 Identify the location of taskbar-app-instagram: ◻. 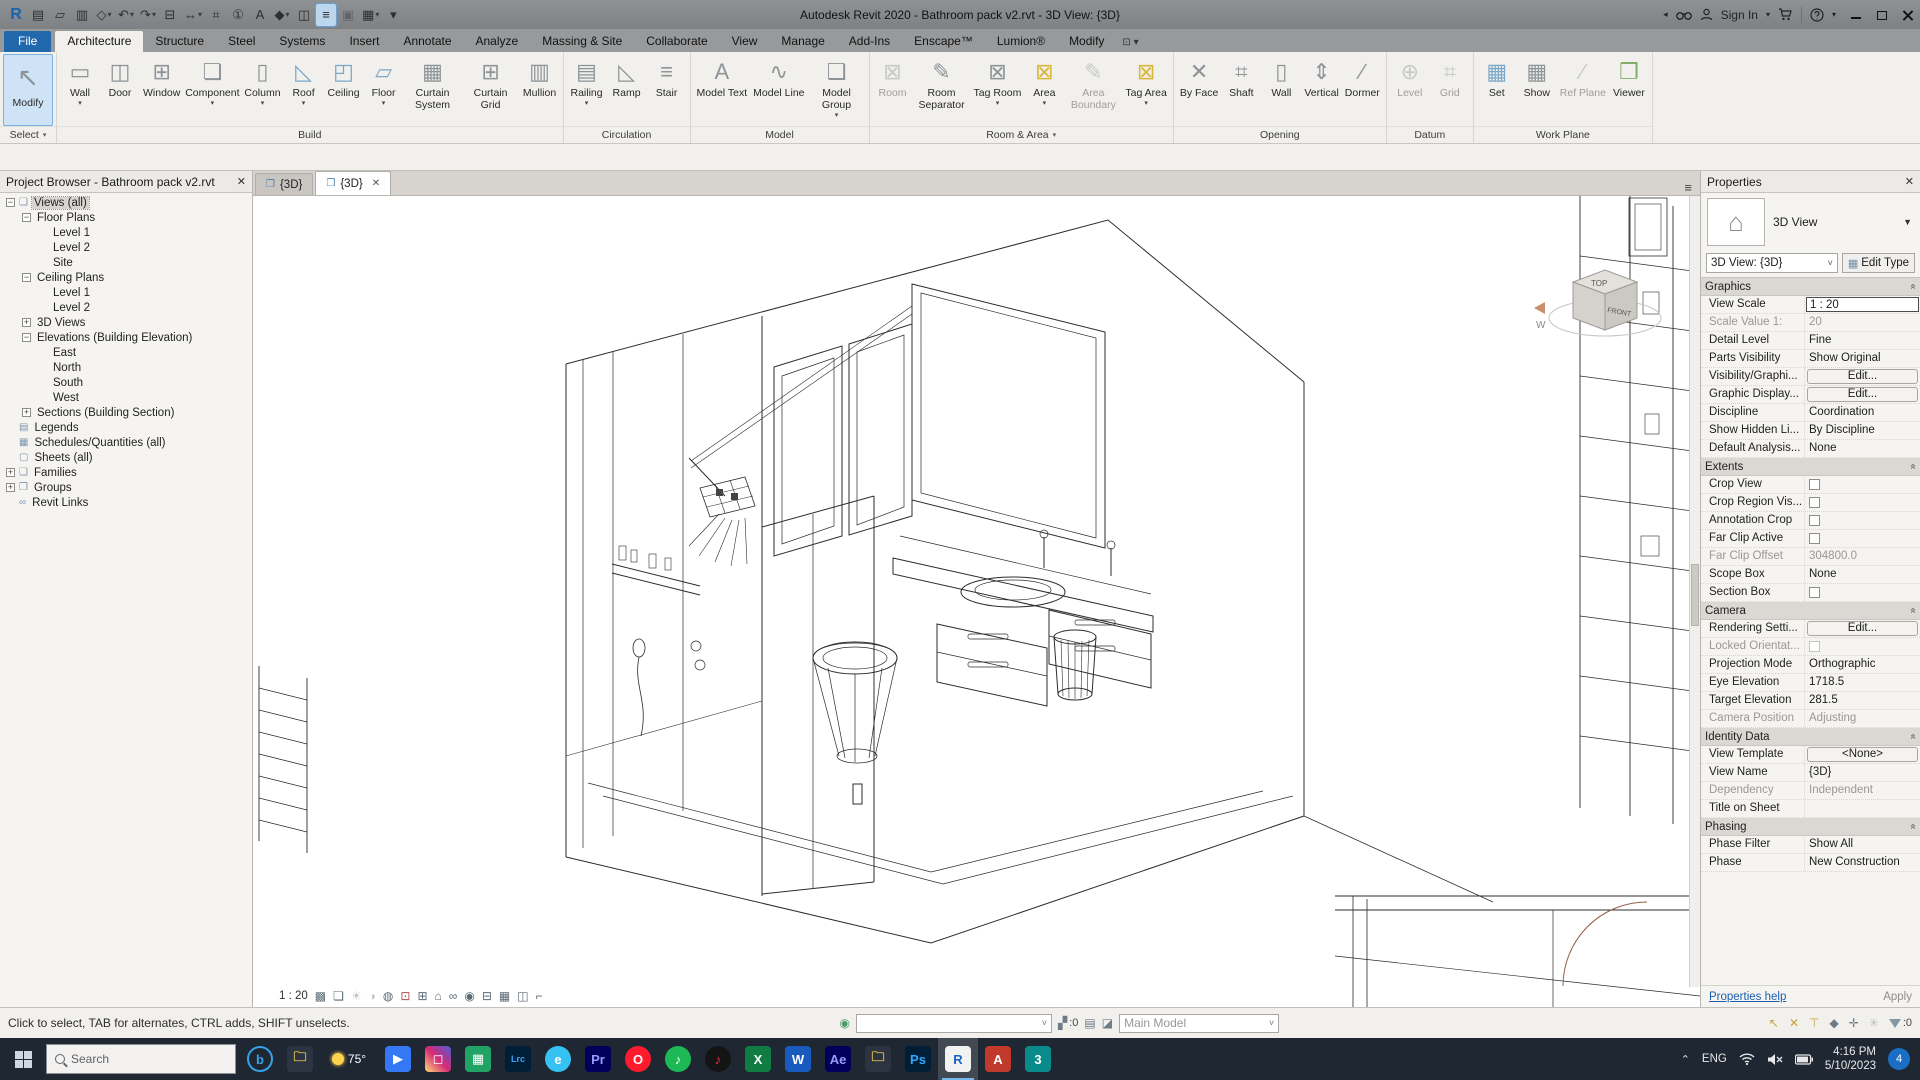
(438, 1059).